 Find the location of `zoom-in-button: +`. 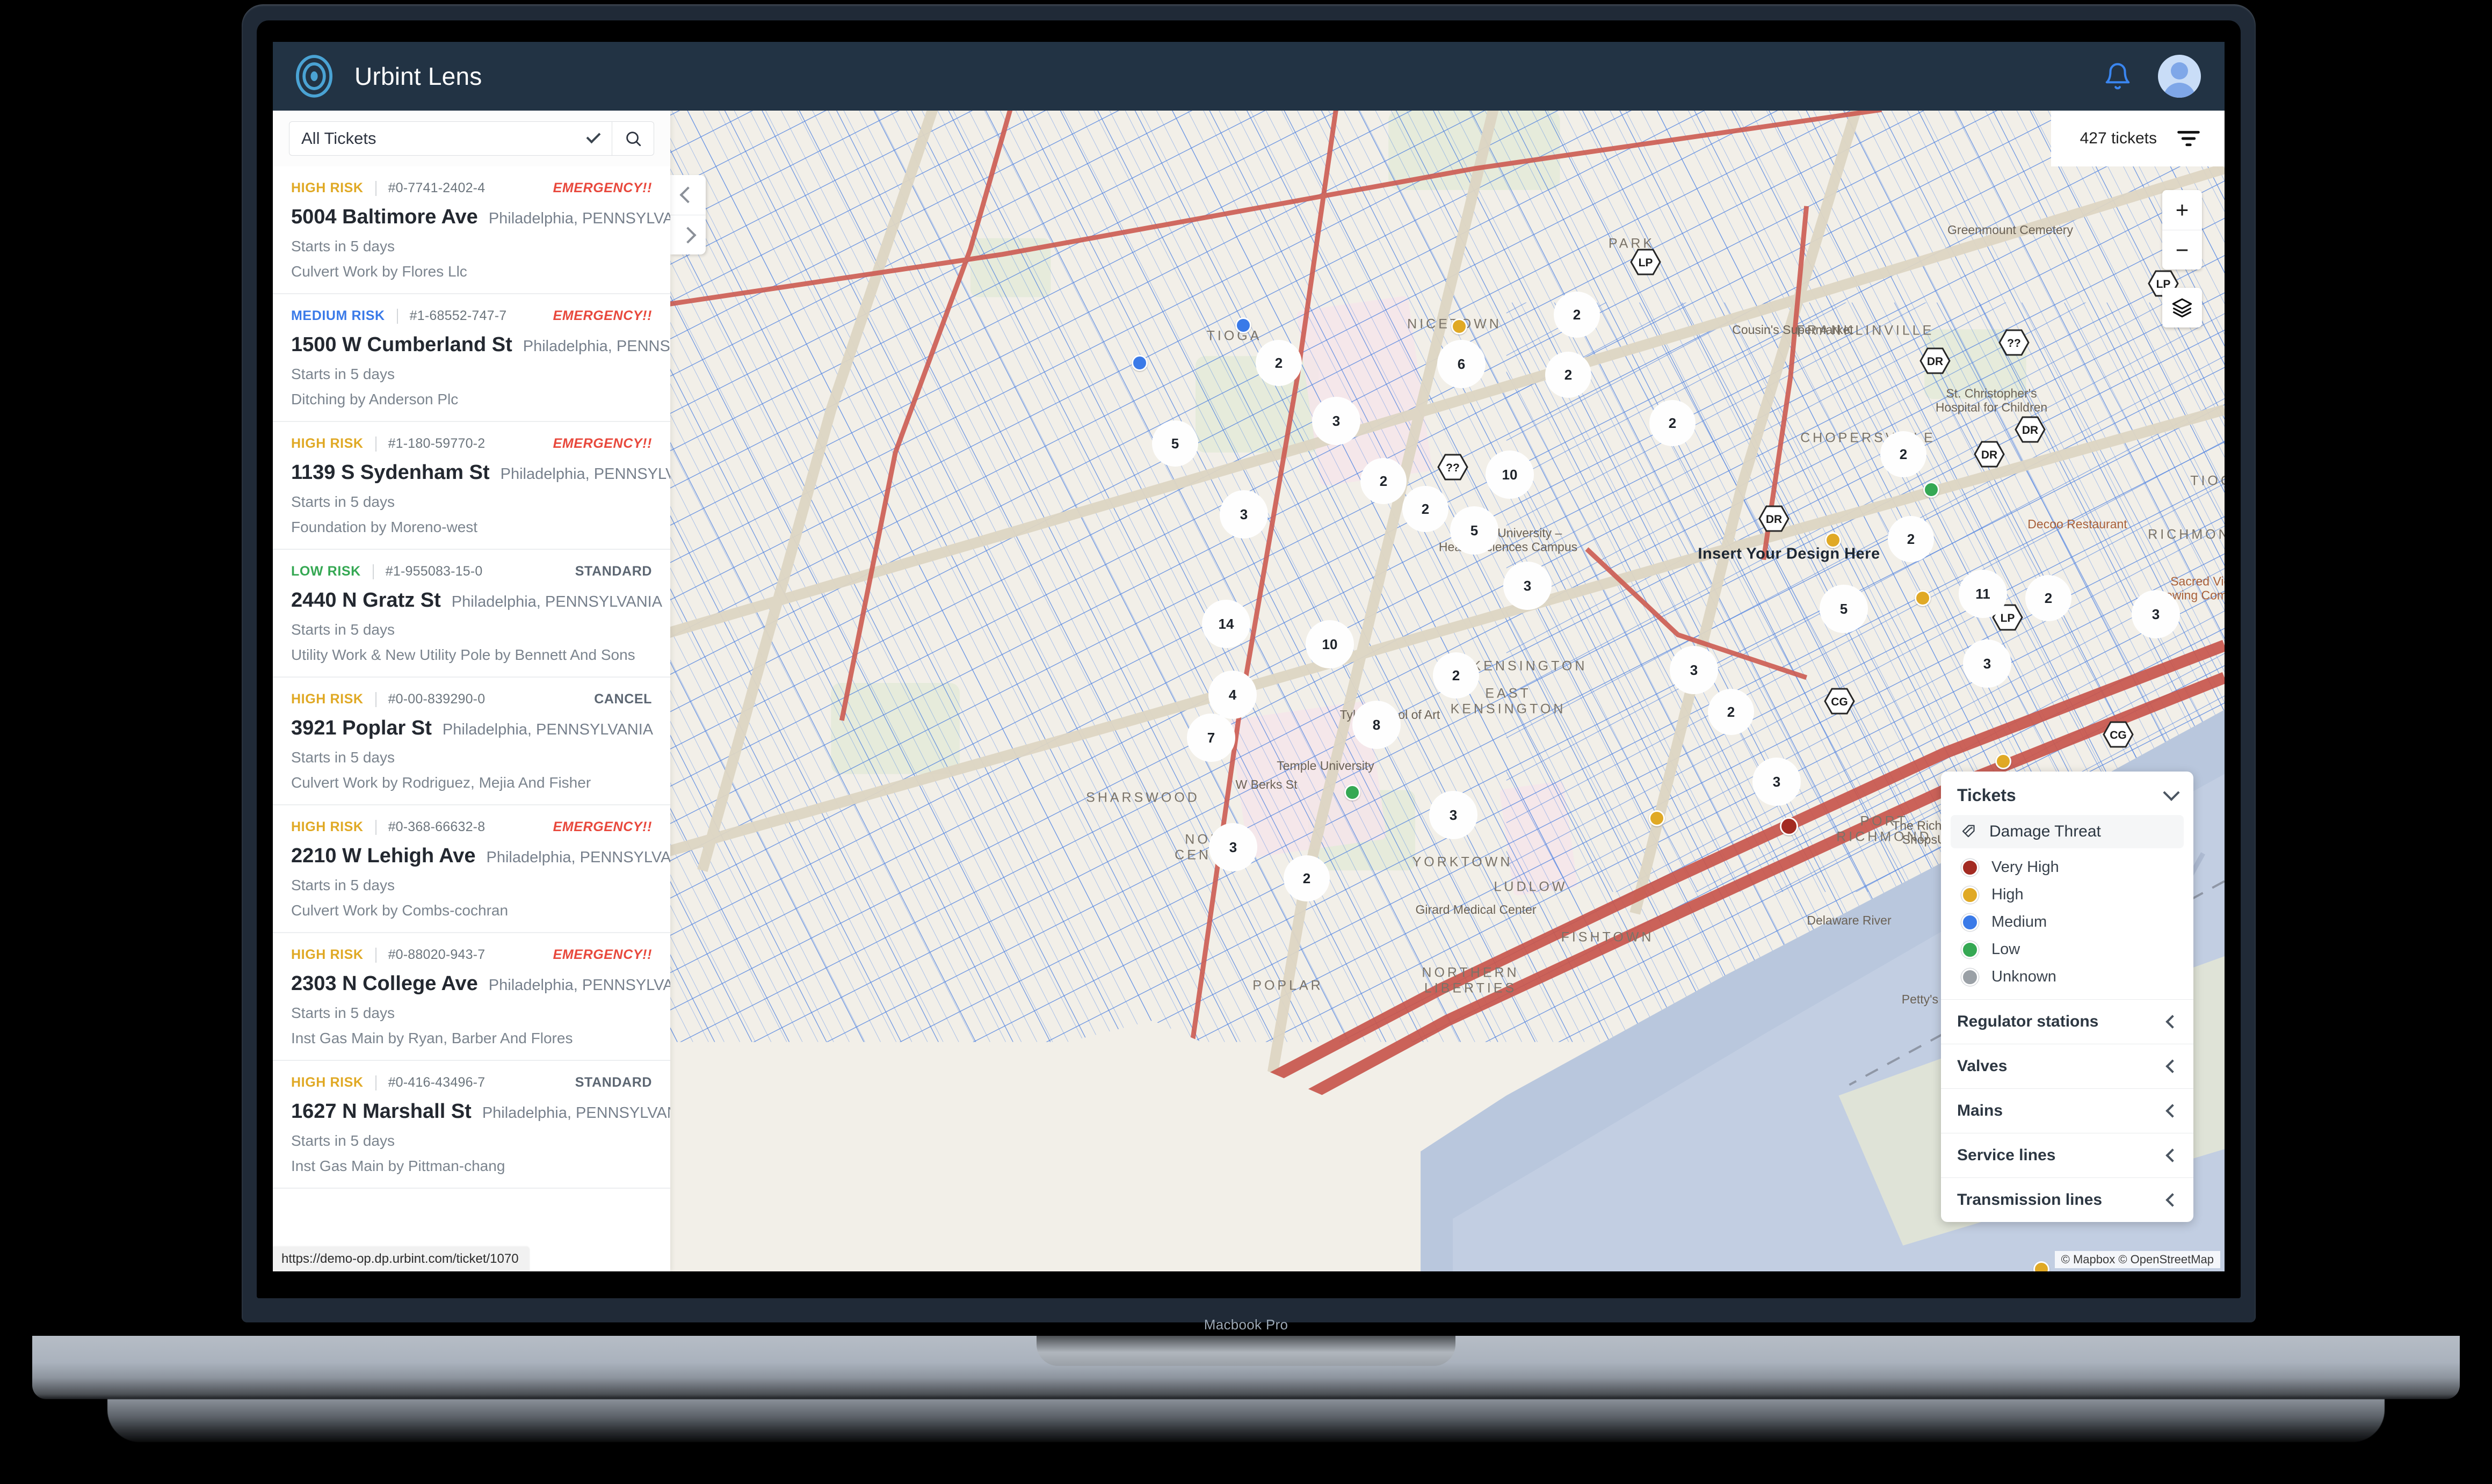

zoom-in-button: + is located at coordinates (2182, 210).